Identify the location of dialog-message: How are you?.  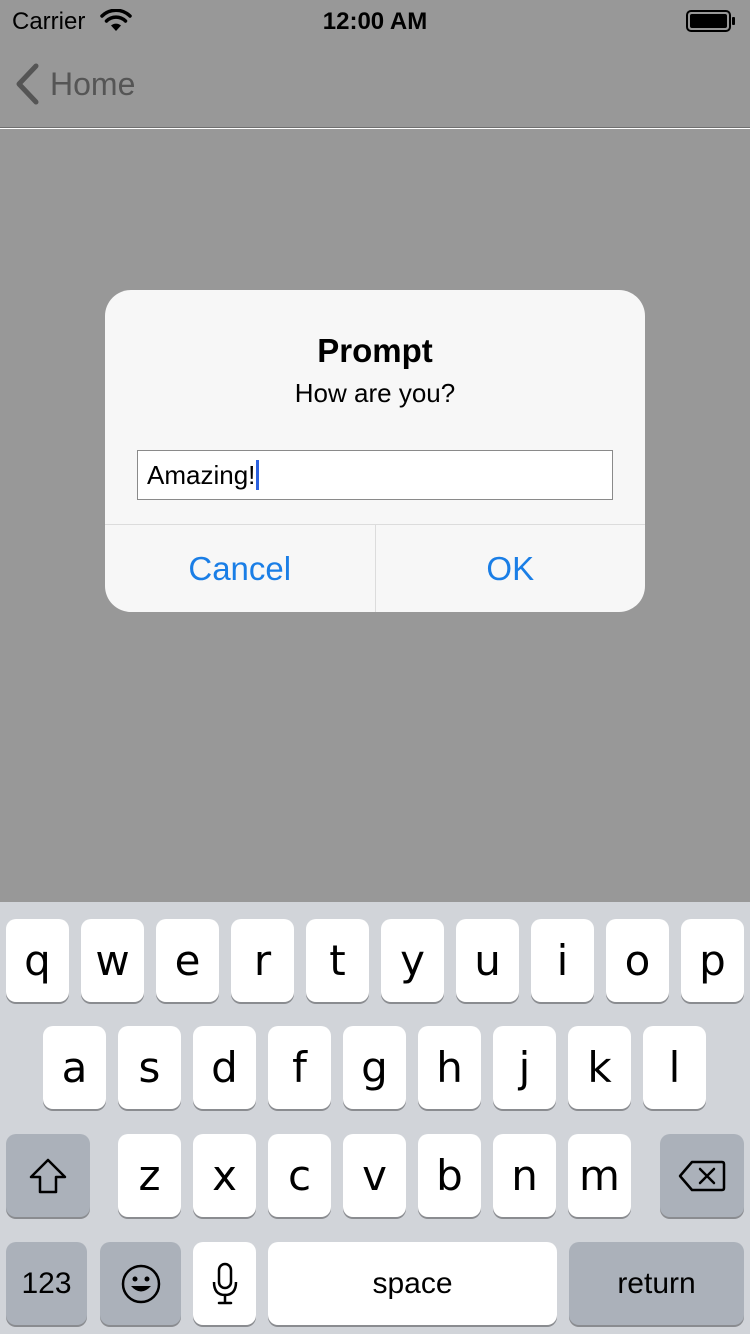
(375, 393).